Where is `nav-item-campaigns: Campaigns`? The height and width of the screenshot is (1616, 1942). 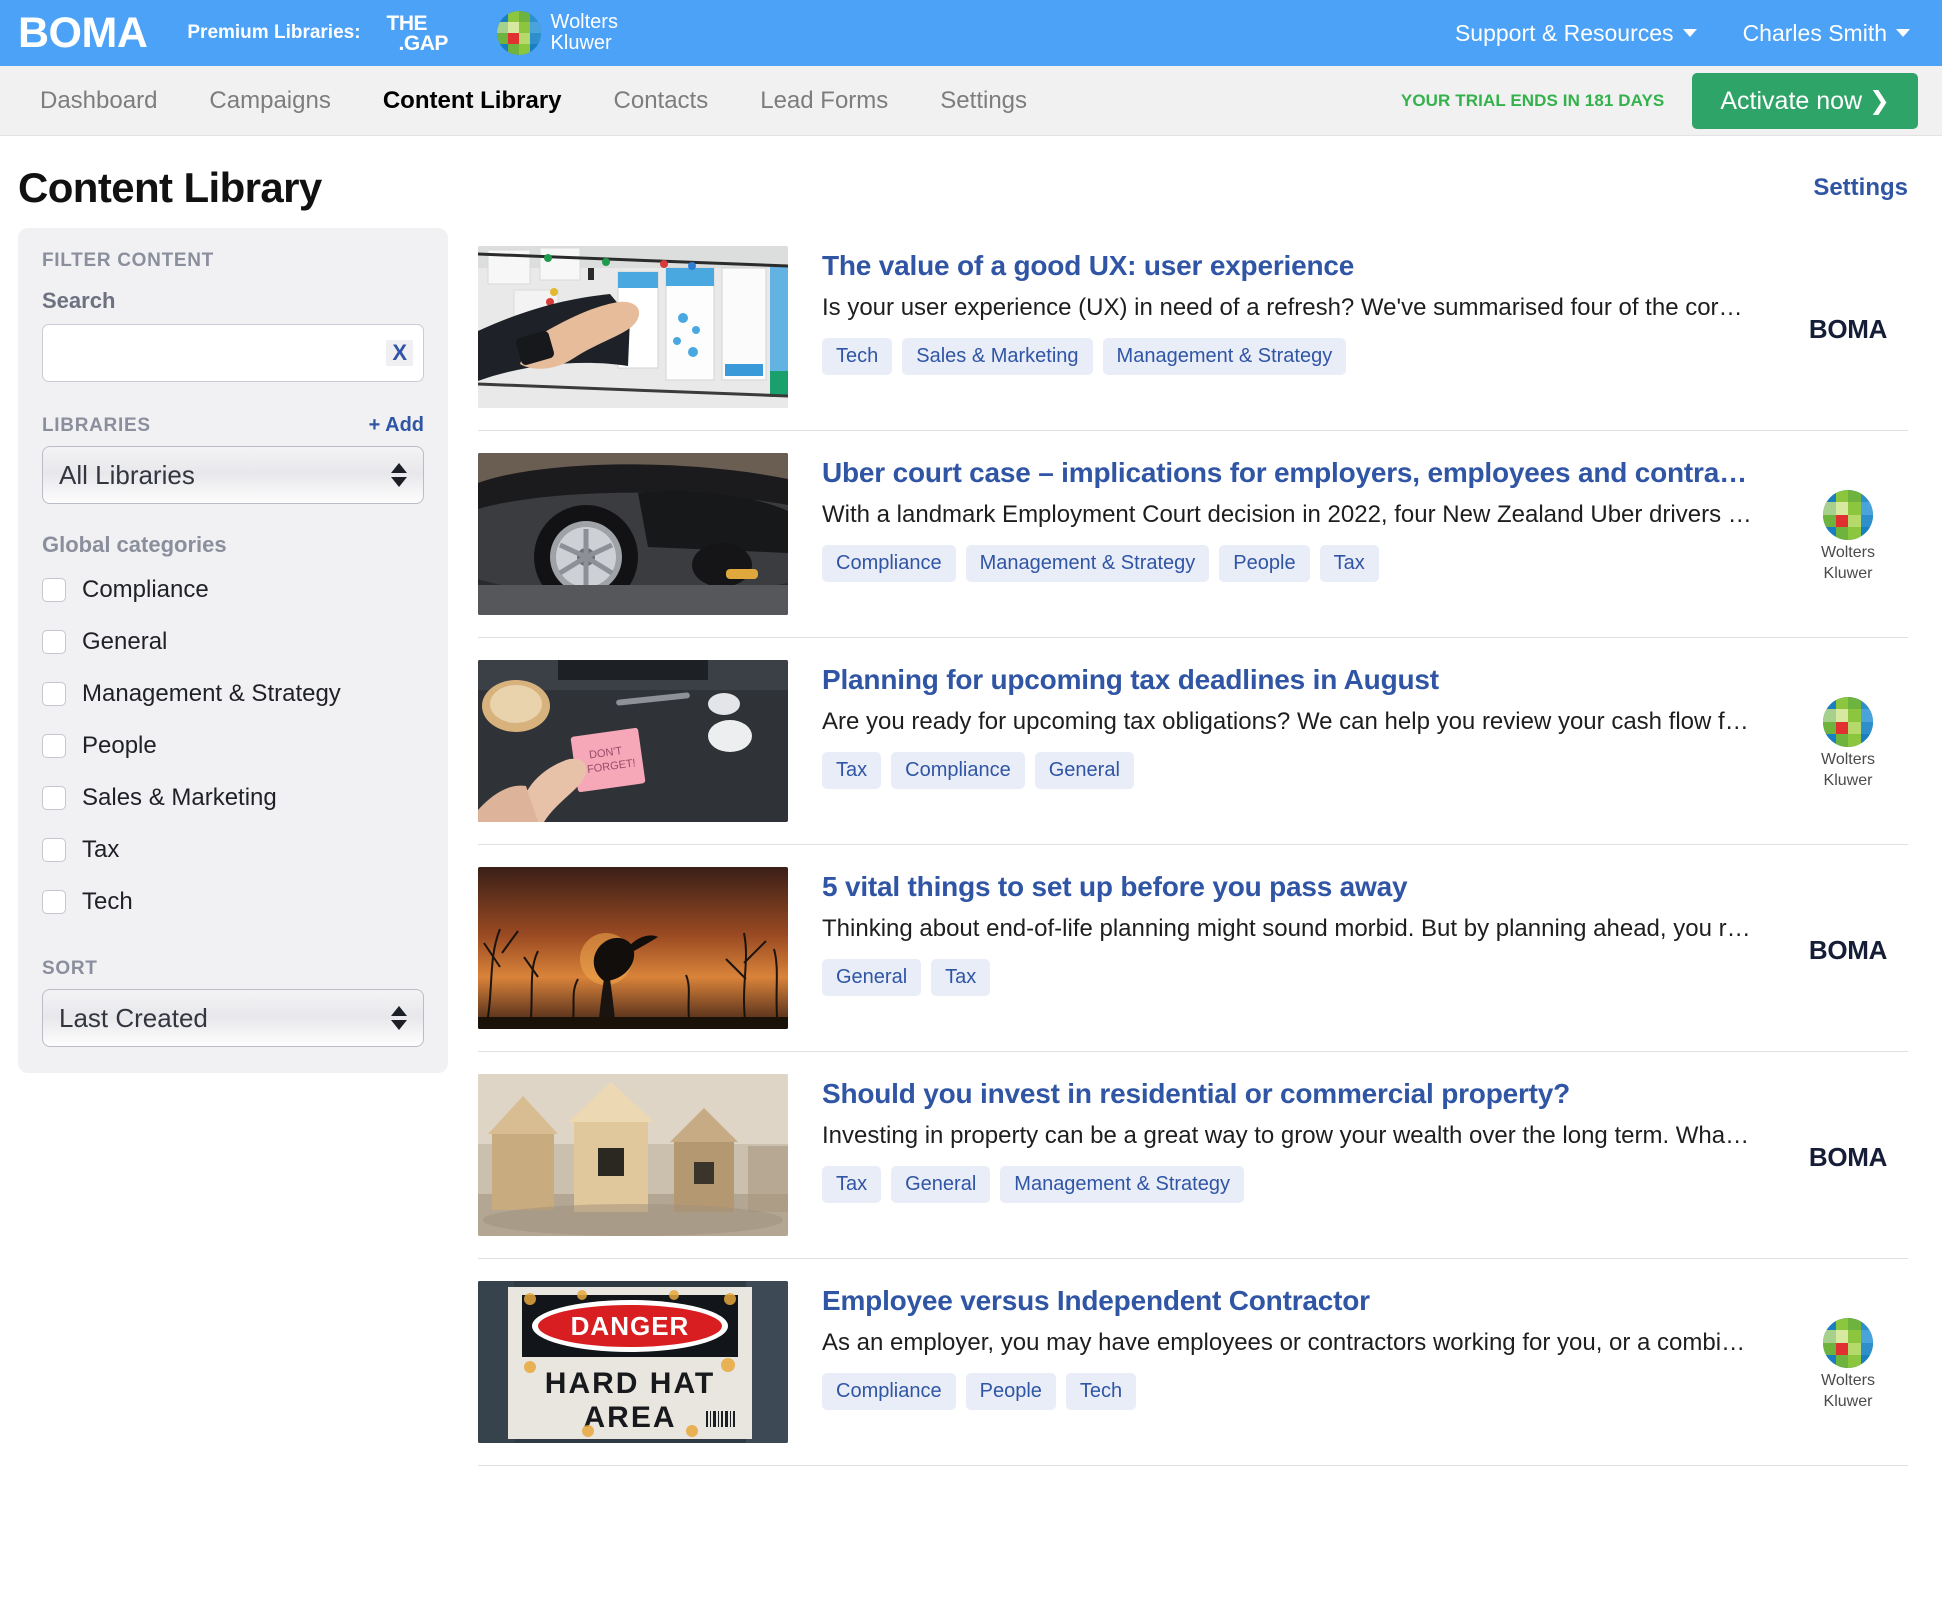
nav-item-campaigns: Campaigns is located at coordinates (269, 101).